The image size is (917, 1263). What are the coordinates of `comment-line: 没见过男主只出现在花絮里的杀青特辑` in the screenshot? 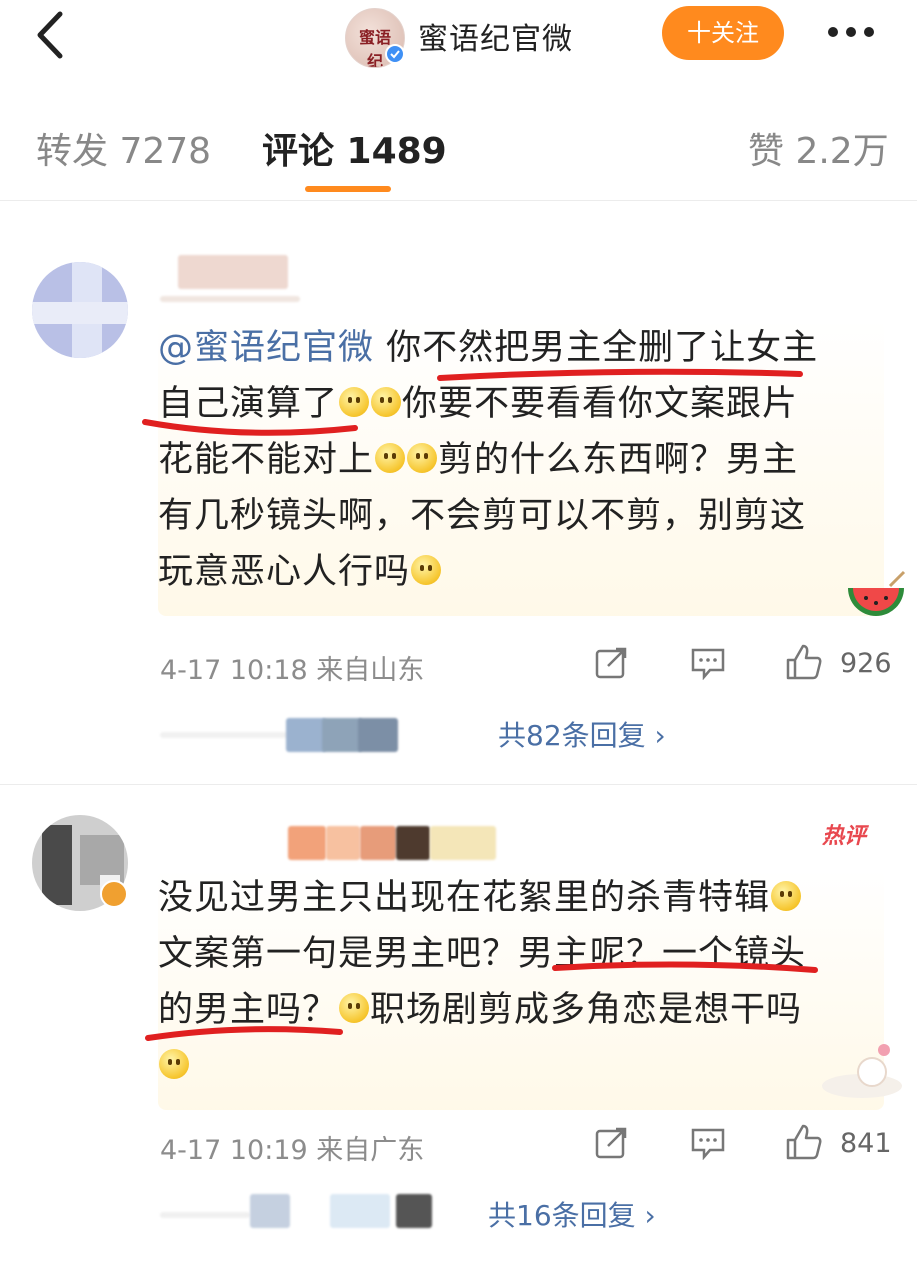 It's located at (521, 898).